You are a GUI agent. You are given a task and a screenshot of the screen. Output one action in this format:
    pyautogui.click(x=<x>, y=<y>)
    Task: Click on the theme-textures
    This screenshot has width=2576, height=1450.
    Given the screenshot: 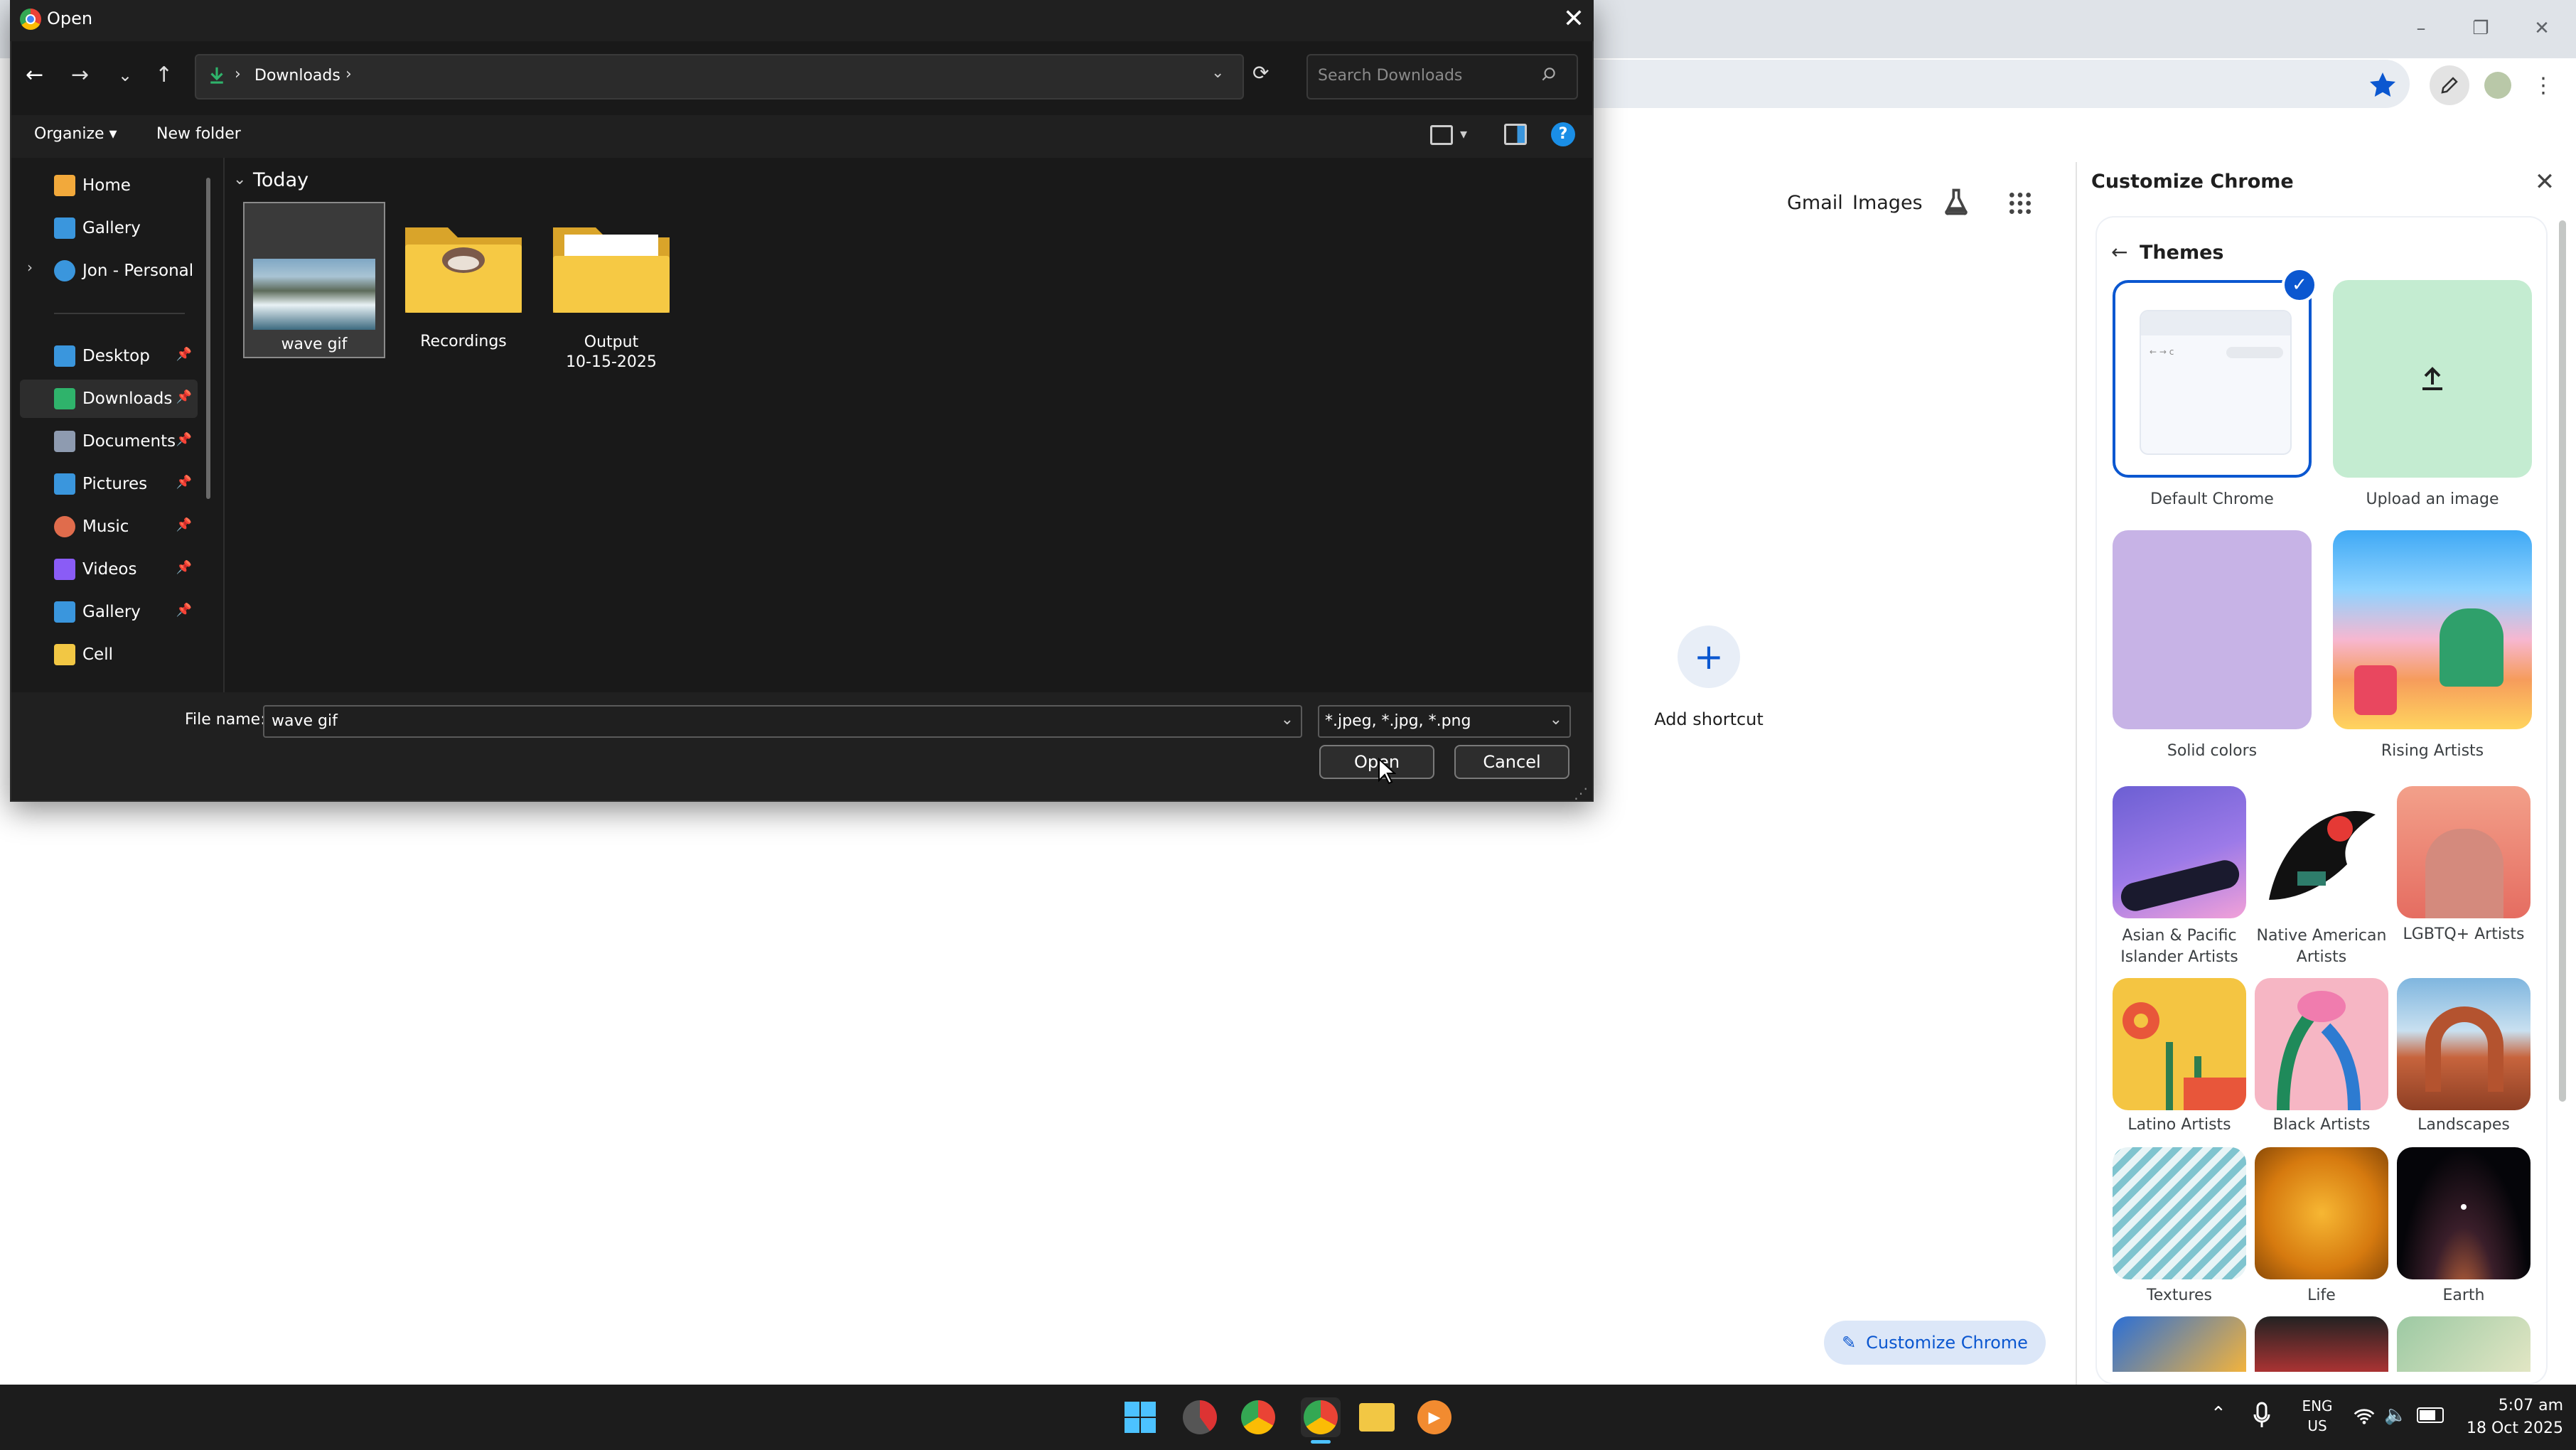 What is the action you would take?
    pyautogui.click(x=2179, y=1213)
    